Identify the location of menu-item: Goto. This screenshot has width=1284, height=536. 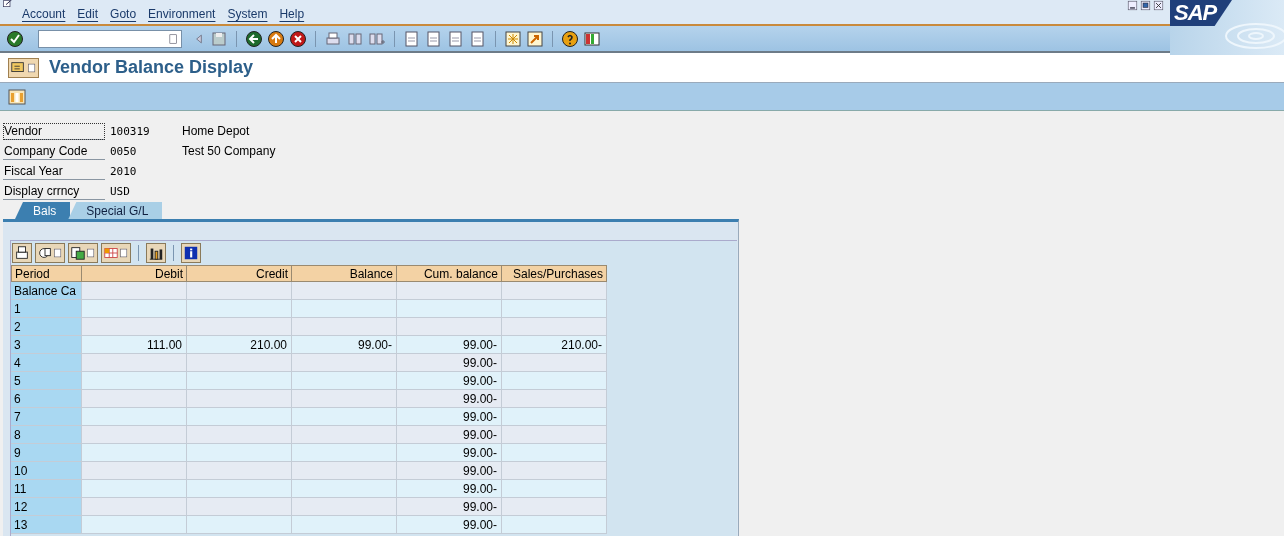
(123, 14).